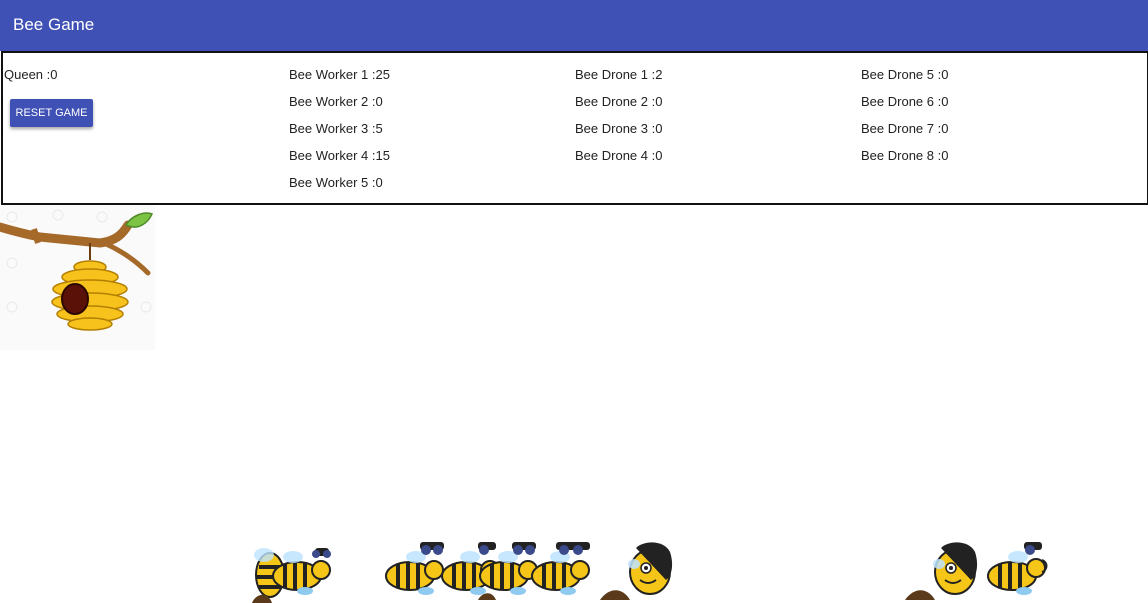 This screenshot has height=603, width=1148. I want to click on drone-score: Bee Drone 3 :0, so click(619, 128).